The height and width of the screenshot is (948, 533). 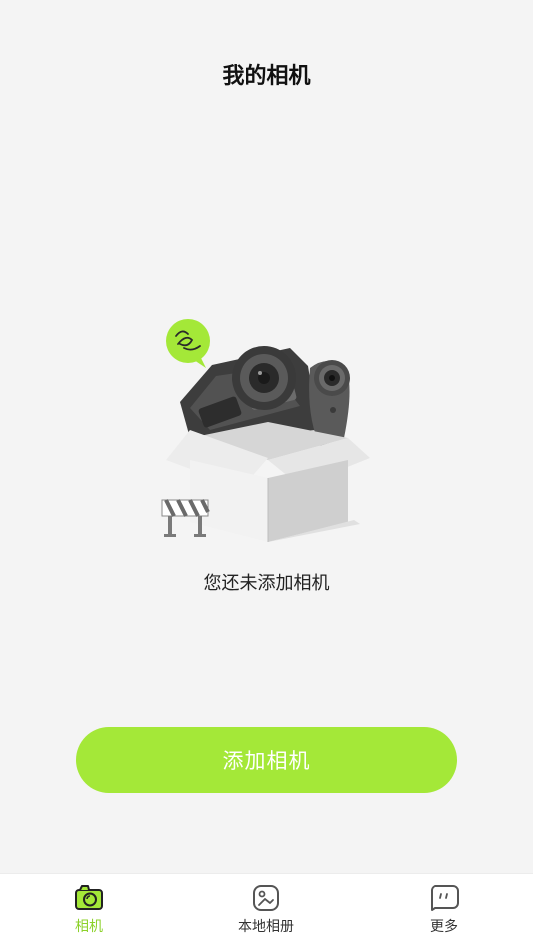 What do you see at coordinates (268, 482) in the screenshot?
I see `cardboard-box-shape` at bounding box center [268, 482].